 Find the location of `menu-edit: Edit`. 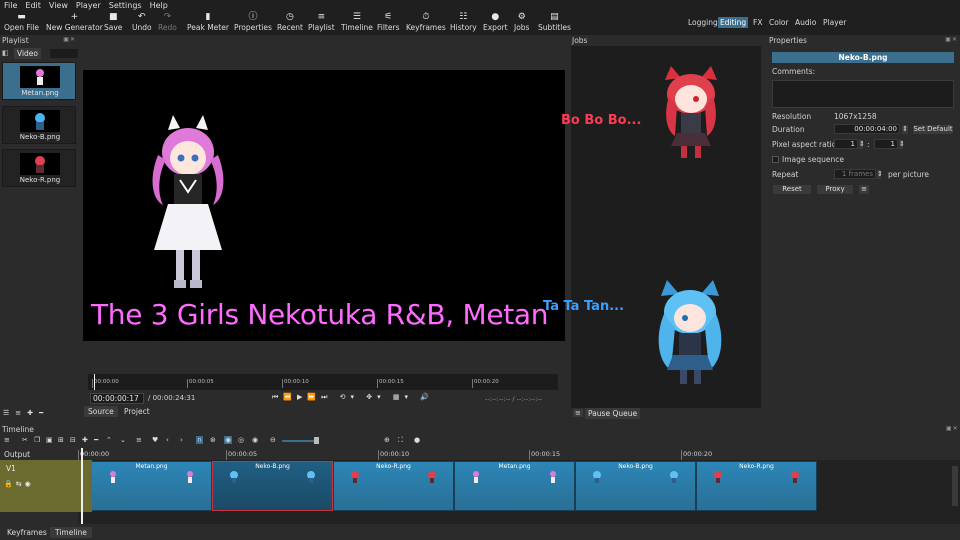

menu-edit: Edit is located at coordinates (33, 5).